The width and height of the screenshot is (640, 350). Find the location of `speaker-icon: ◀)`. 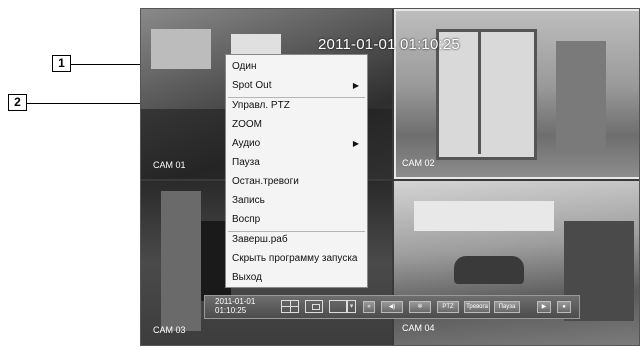

speaker-icon: ◀) is located at coordinates (392, 307).